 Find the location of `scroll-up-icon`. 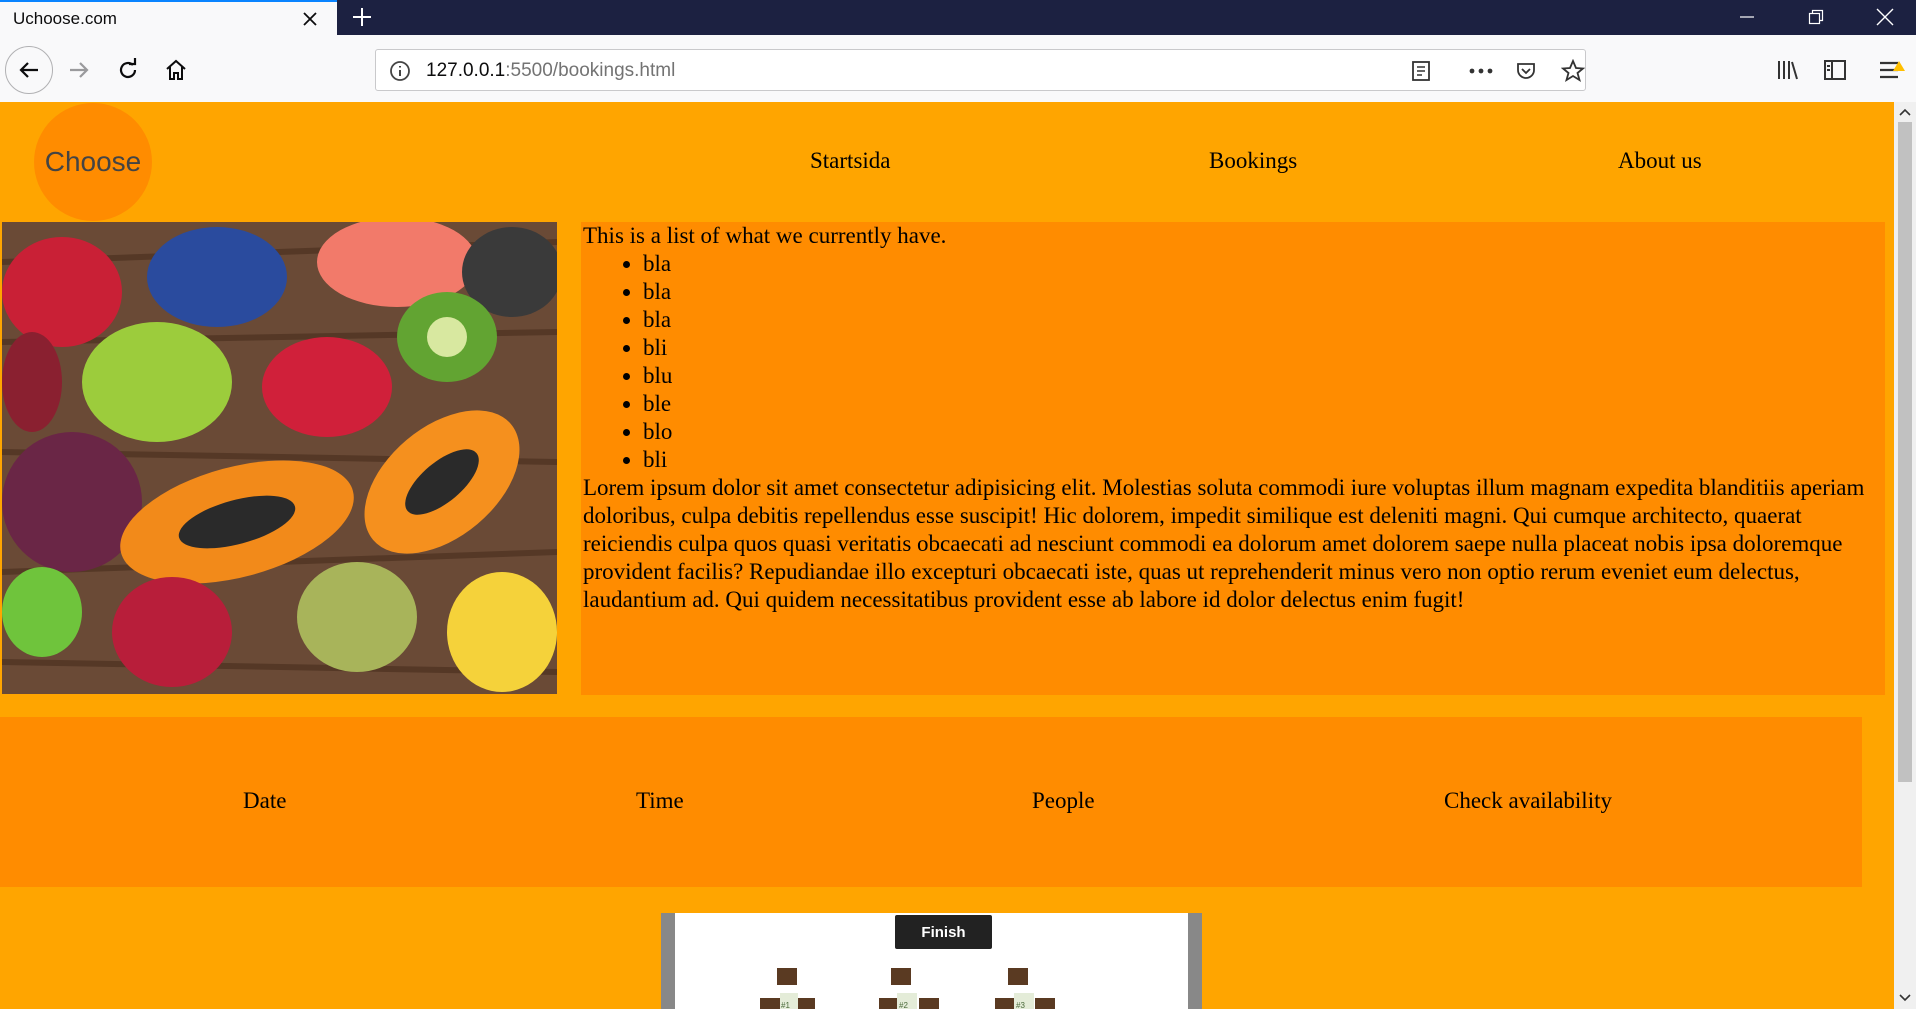

scroll-up-icon is located at coordinates (1905, 112).